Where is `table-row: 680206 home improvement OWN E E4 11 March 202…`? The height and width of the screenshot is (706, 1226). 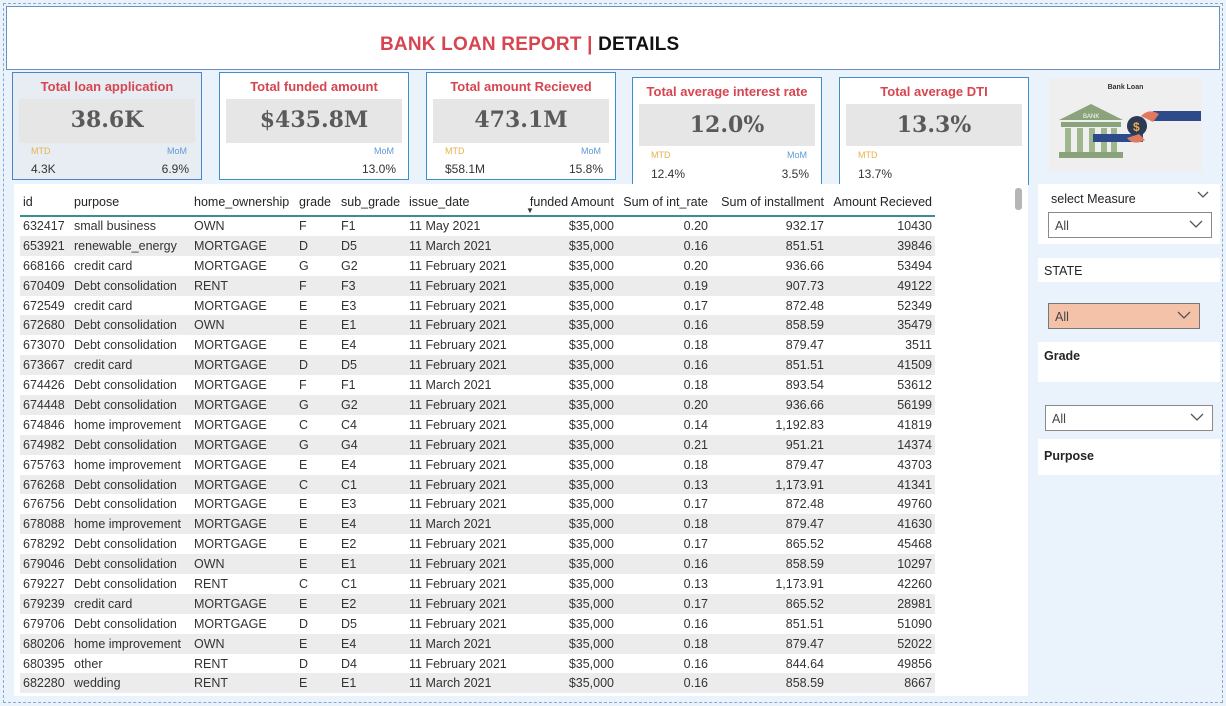
table-row: 680206 home improvement OWN E E4 11 March 202… is located at coordinates (477, 643).